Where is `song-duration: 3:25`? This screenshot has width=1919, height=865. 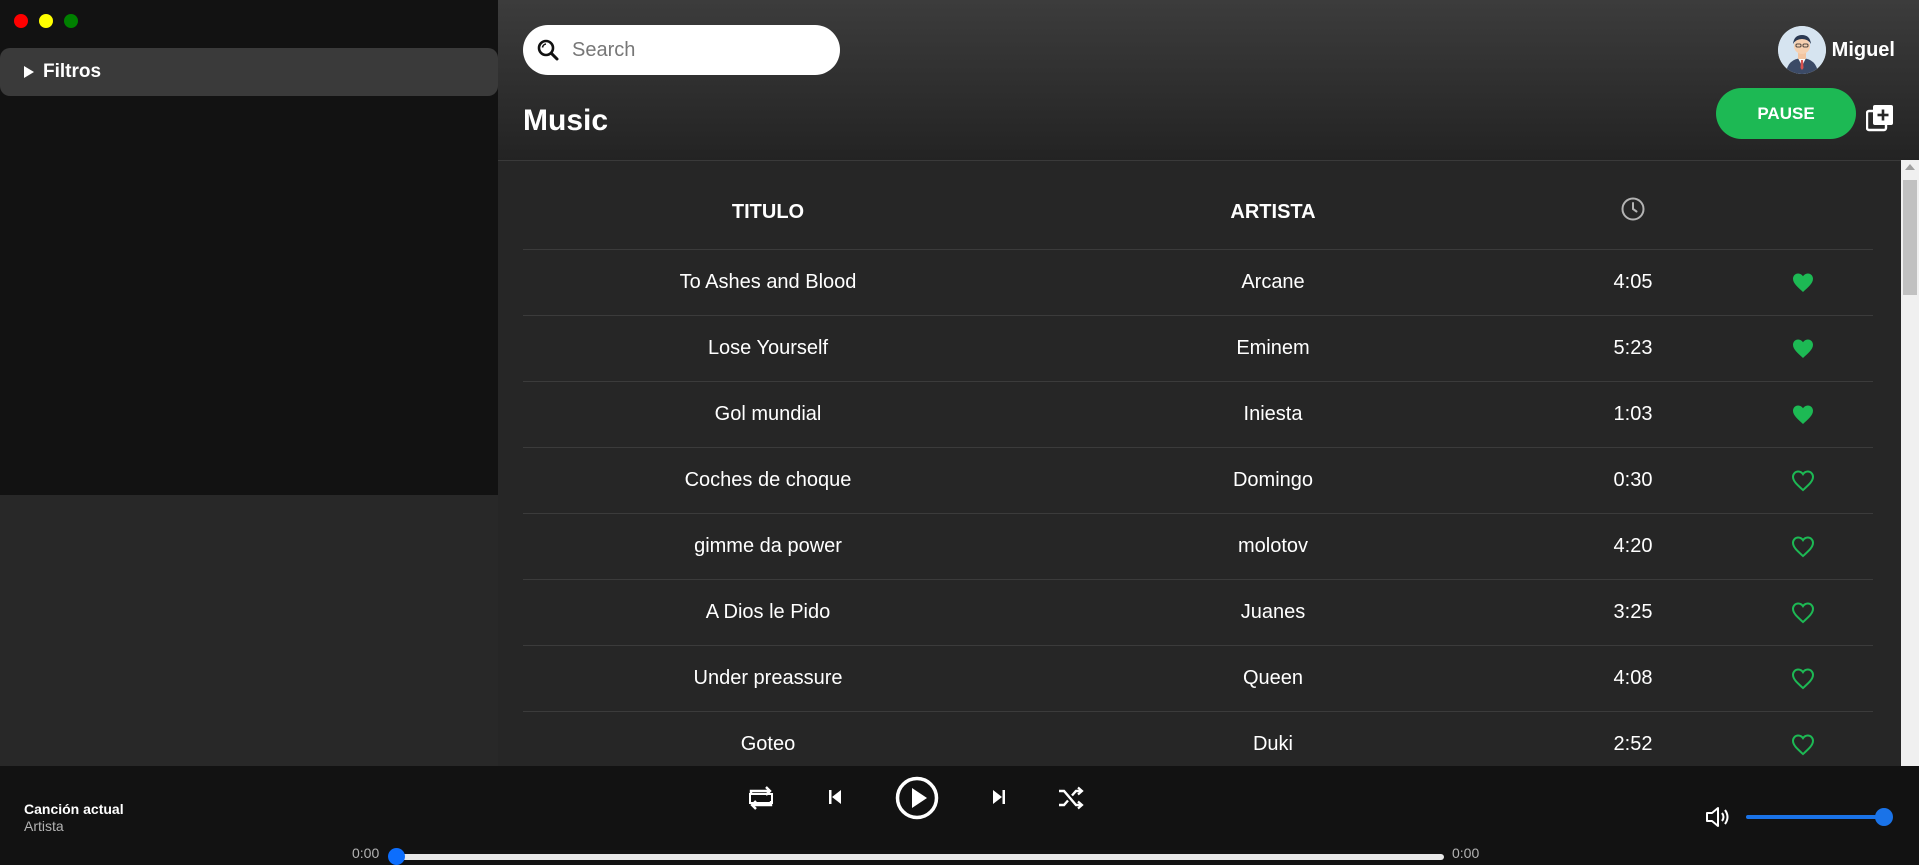 song-duration: 3:25 is located at coordinates (1633, 612).